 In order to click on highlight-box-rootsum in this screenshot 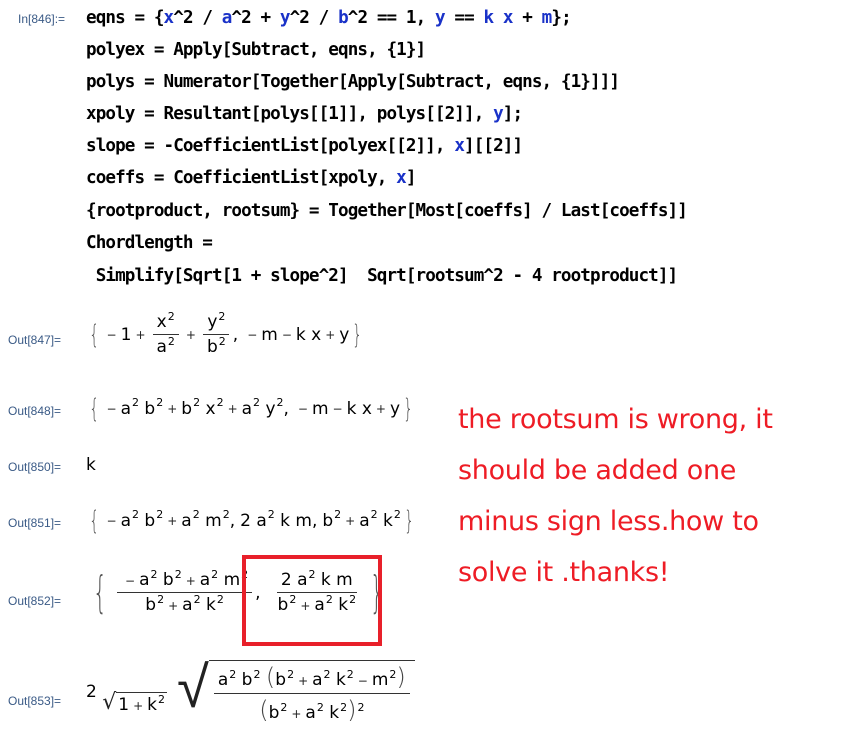, I will do `click(312, 600)`.